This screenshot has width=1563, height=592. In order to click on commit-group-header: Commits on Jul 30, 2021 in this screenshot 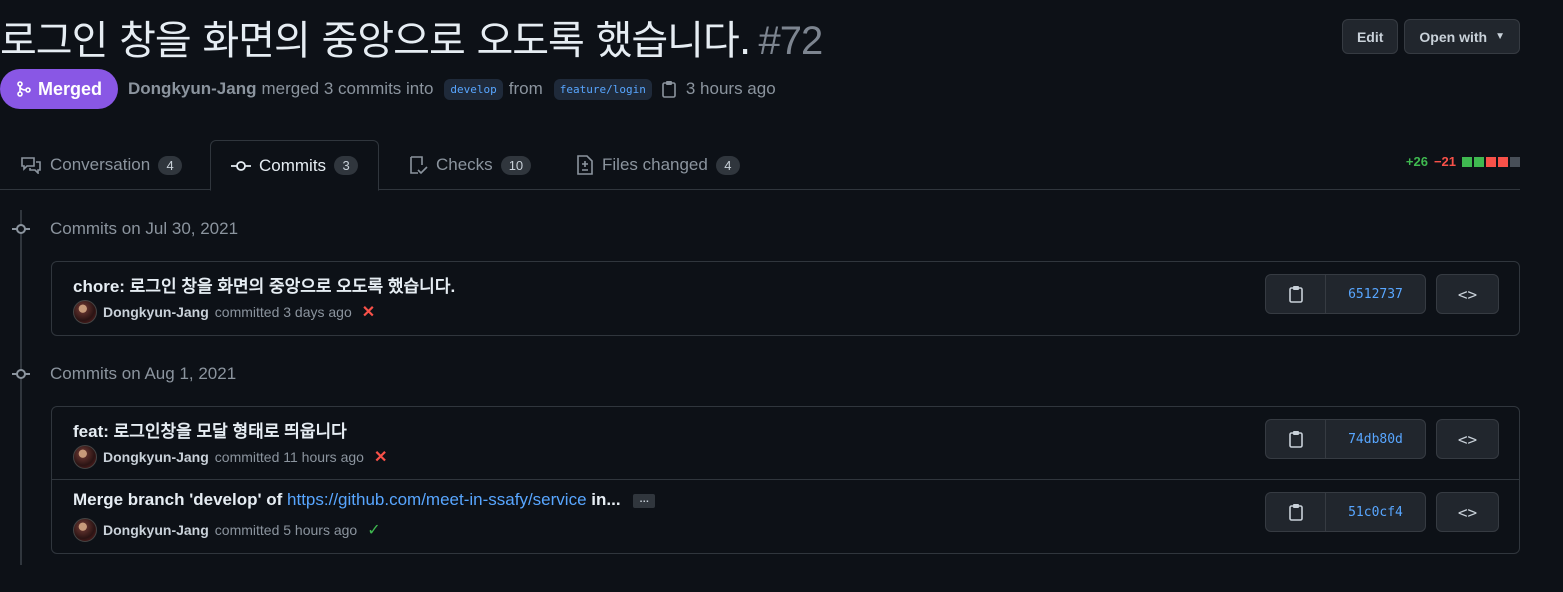, I will do `click(125, 229)`.